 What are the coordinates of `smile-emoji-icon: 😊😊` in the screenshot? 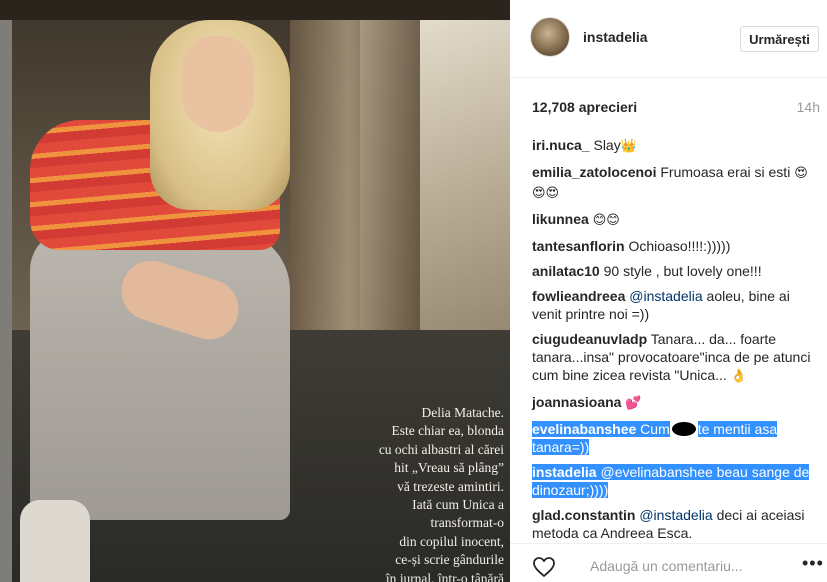 It's located at (606, 220).